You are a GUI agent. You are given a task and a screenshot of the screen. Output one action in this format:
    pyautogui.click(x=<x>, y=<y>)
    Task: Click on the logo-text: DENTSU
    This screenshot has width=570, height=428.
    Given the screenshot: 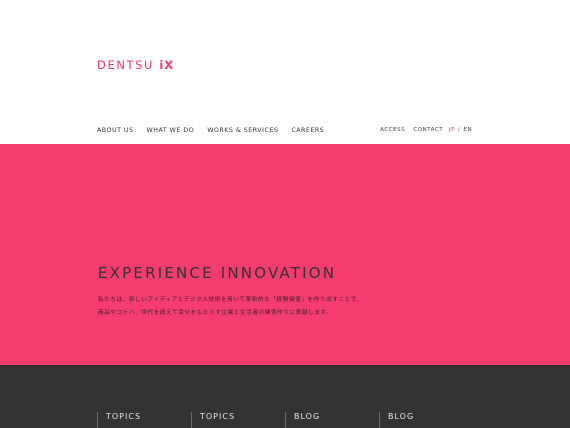 What is the action you would take?
    pyautogui.click(x=126, y=65)
    